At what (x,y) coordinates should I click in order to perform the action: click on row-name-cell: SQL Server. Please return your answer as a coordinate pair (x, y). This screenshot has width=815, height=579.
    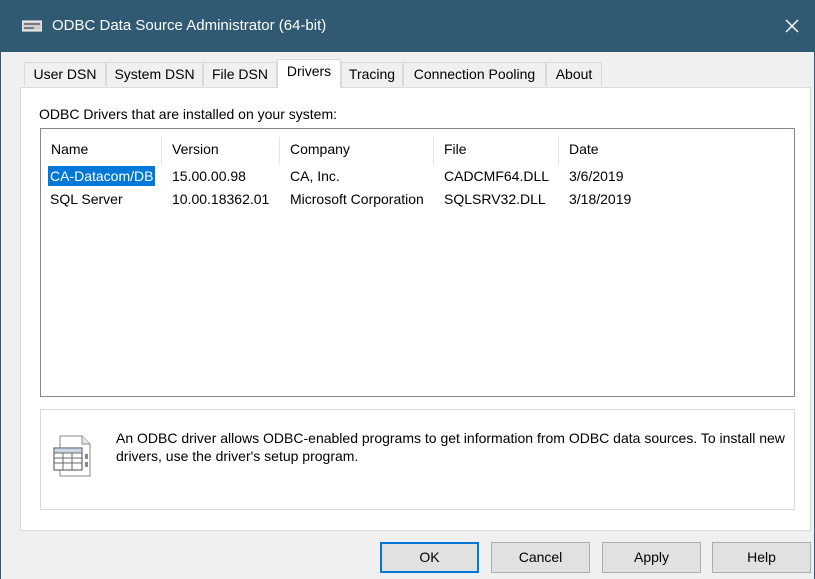
    Looking at the image, I should click on (86, 199).